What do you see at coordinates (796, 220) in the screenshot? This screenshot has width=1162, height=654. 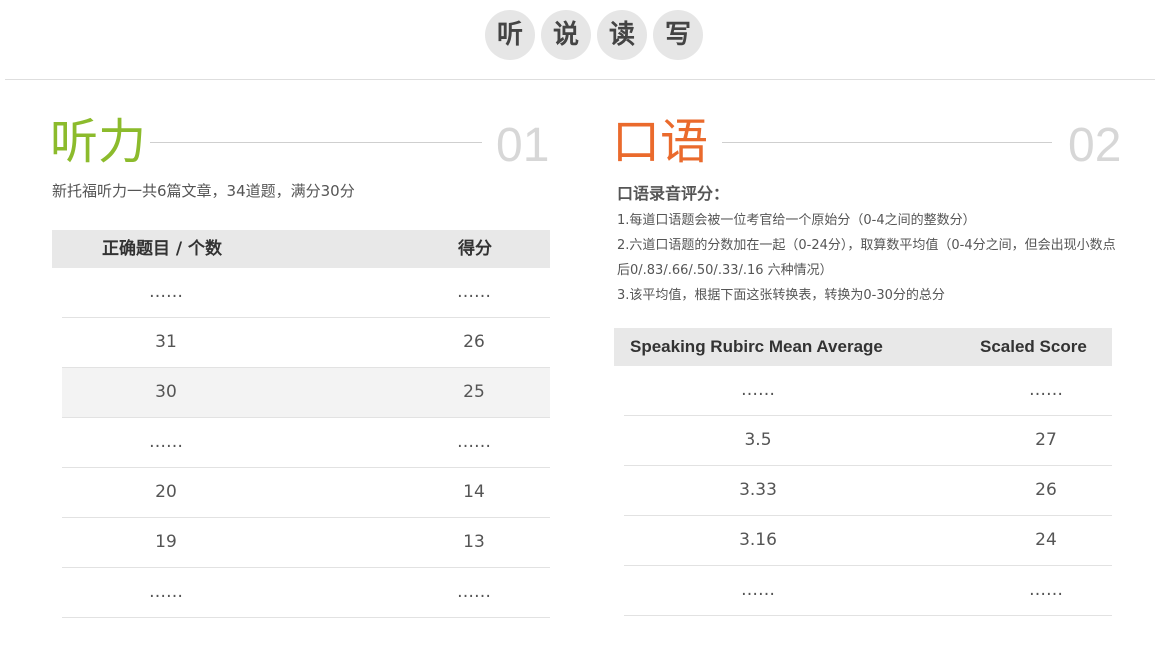 I see `speaking-rule-1: 1.每道口语题会被一位考官给一个原始分（0-4之间的整数分）` at bounding box center [796, 220].